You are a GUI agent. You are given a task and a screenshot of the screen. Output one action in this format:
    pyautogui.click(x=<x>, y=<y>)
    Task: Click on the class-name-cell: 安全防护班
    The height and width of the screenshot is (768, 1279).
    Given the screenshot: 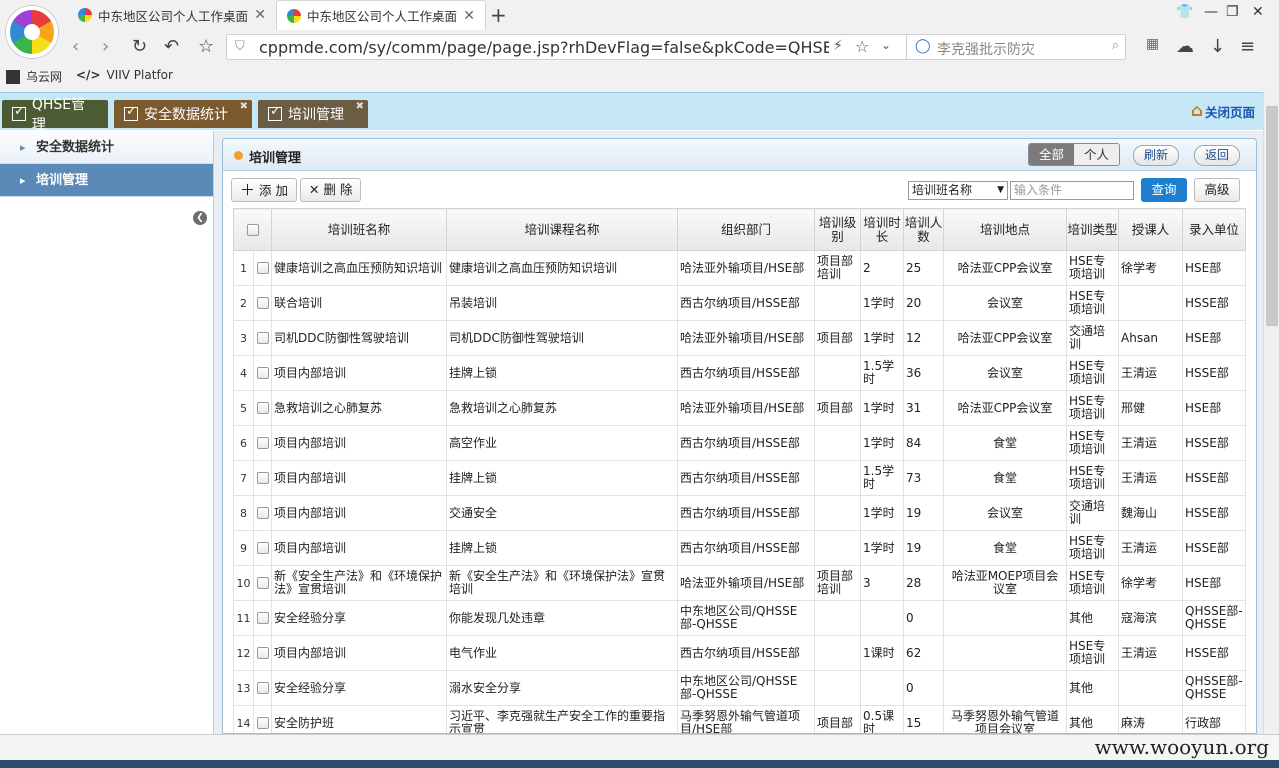 What is the action you would take?
    pyautogui.click(x=359, y=719)
    